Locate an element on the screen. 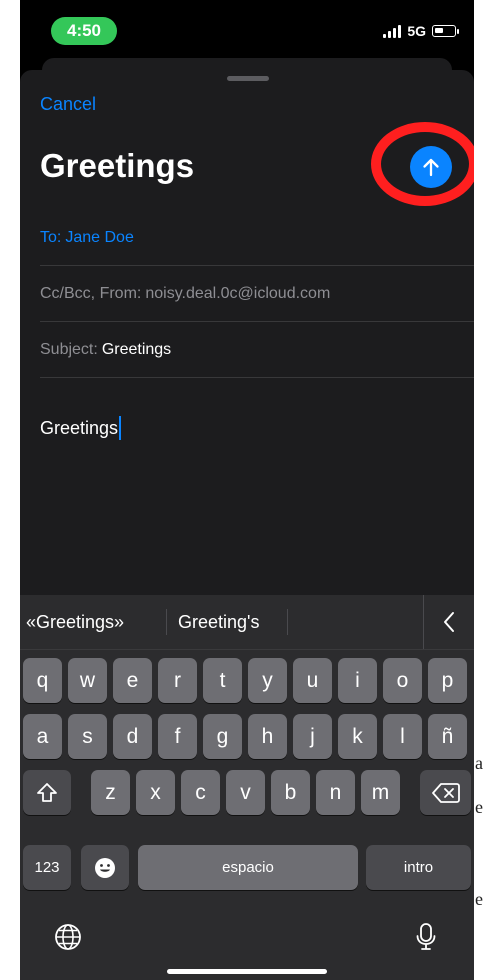 The image size is (492, 980). key-p: p is located at coordinates (447, 680).